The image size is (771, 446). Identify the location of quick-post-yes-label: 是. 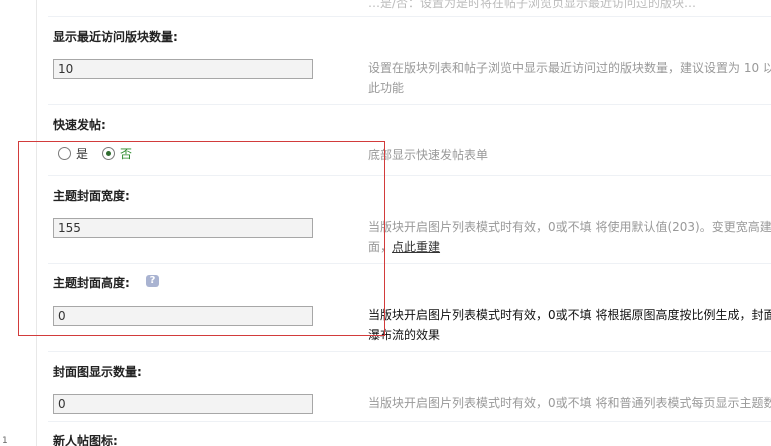
(82, 153).